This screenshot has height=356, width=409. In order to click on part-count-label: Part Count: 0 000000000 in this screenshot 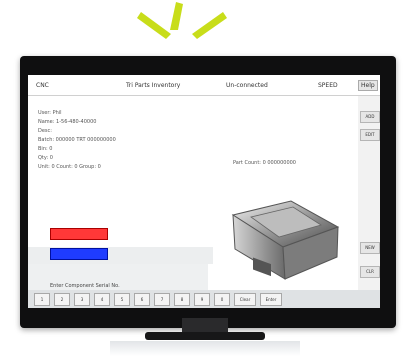, I will do `click(264, 163)`.